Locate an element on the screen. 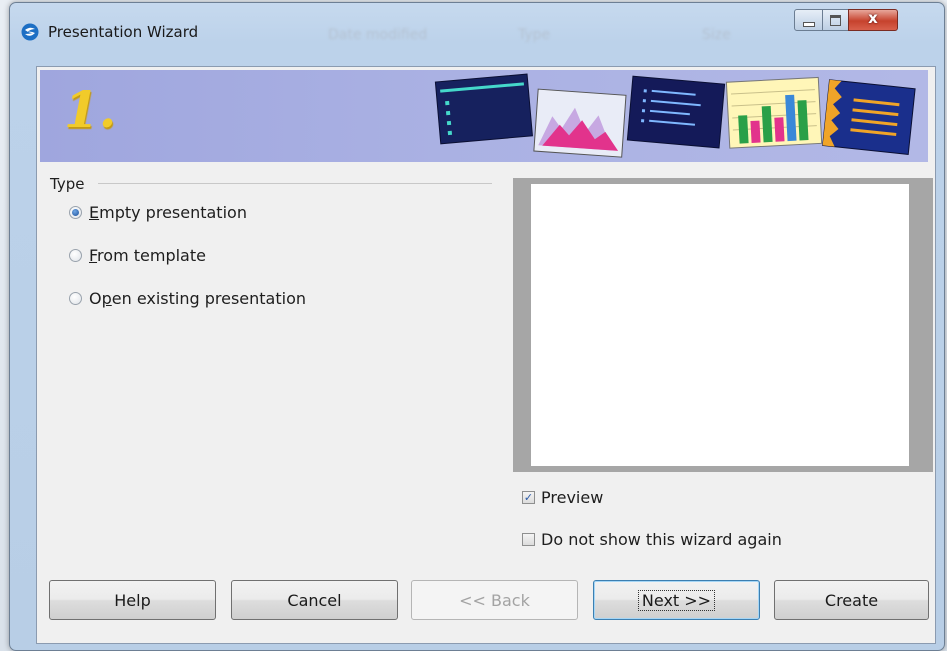  type-group-divider is located at coordinates (295, 183).